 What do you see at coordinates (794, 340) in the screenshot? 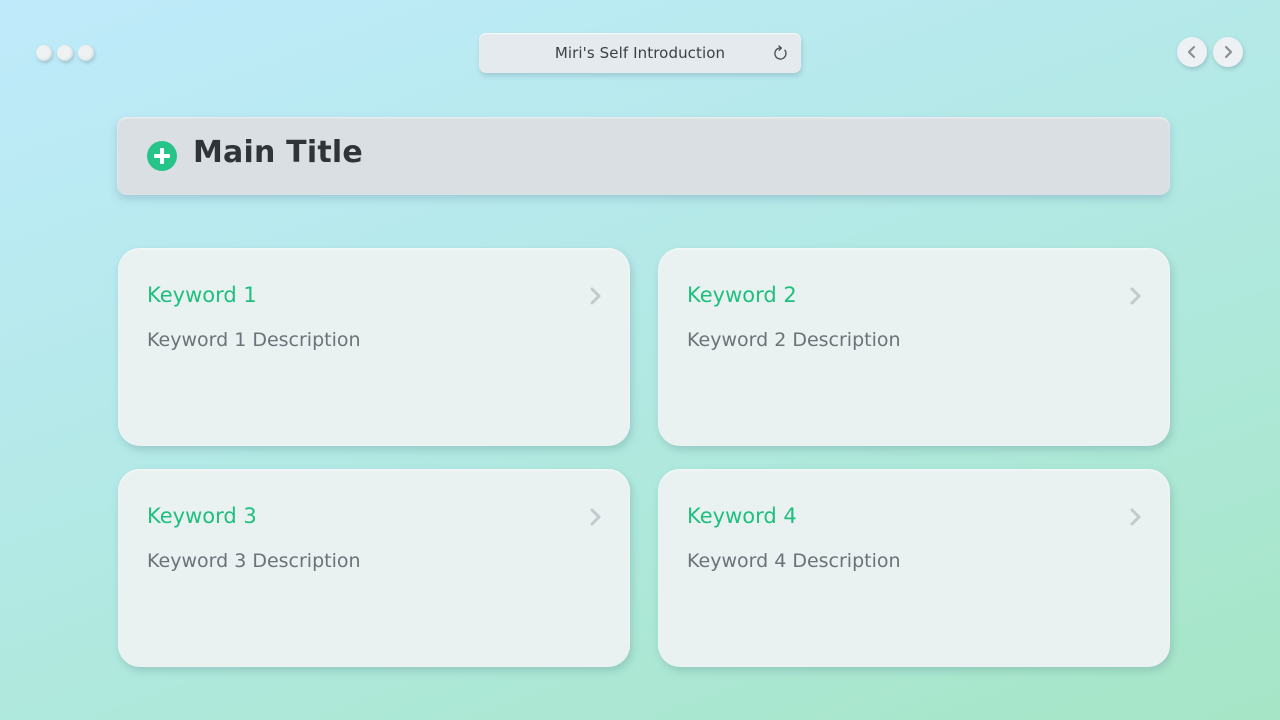
I see `card-description: Keyword 2 Description` at bounding box center [794, 340].